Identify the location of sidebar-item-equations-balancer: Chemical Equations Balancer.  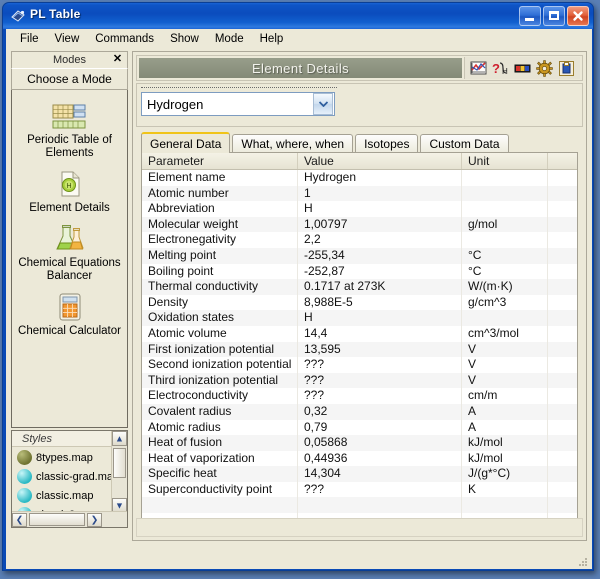
(69, 253).